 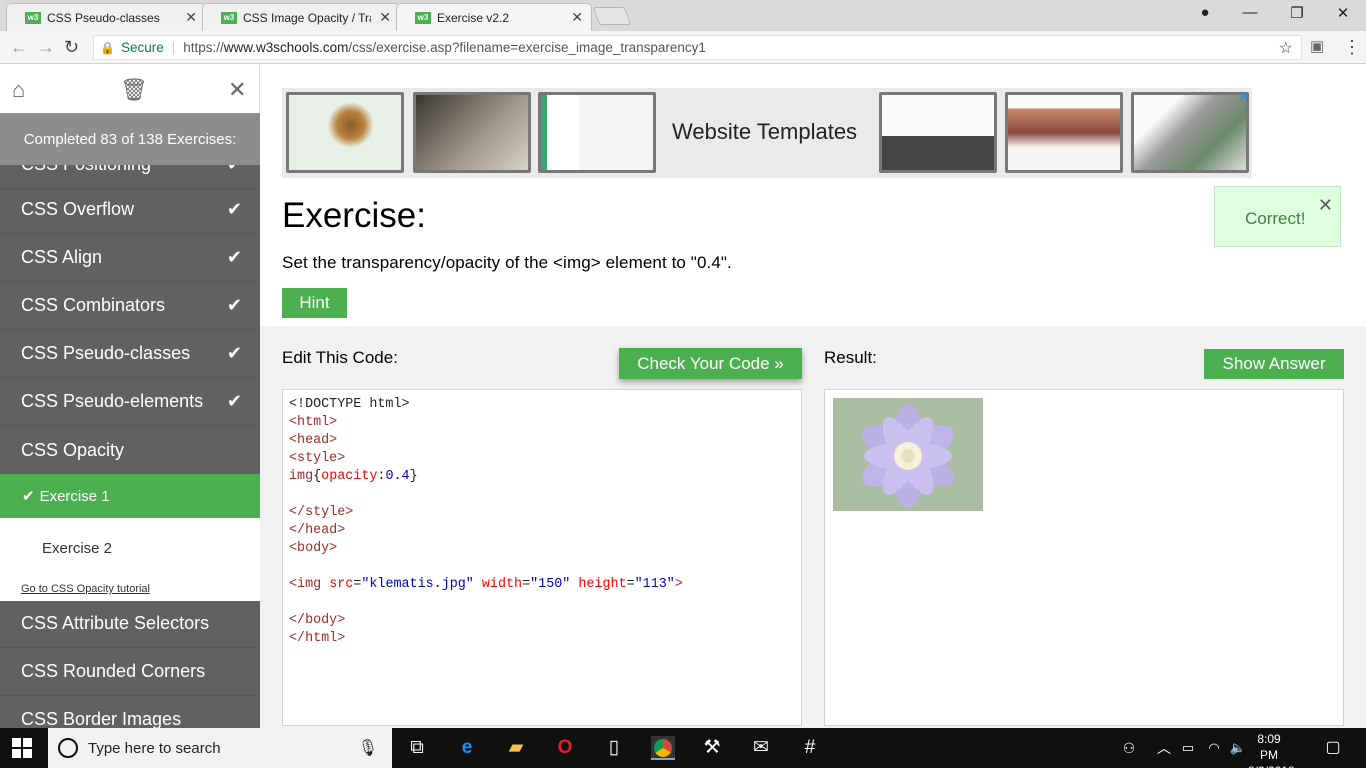 I want to click on mail-icon: ✉, so click(x=761, y=748).